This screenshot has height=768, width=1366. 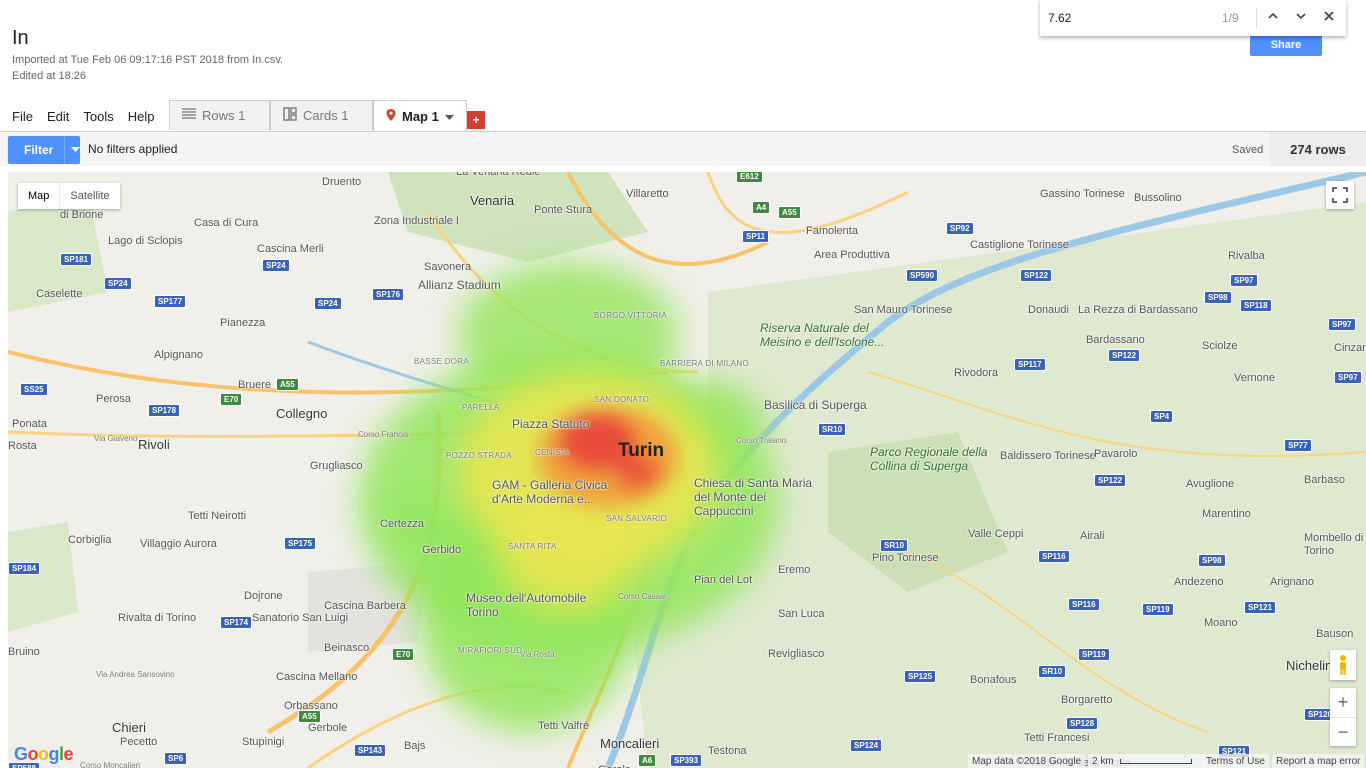 What do you see at coordinates (226, 223) in the screenshot?
I see `map-place-label: Casa di Cura` at bounding box center [226, 223].